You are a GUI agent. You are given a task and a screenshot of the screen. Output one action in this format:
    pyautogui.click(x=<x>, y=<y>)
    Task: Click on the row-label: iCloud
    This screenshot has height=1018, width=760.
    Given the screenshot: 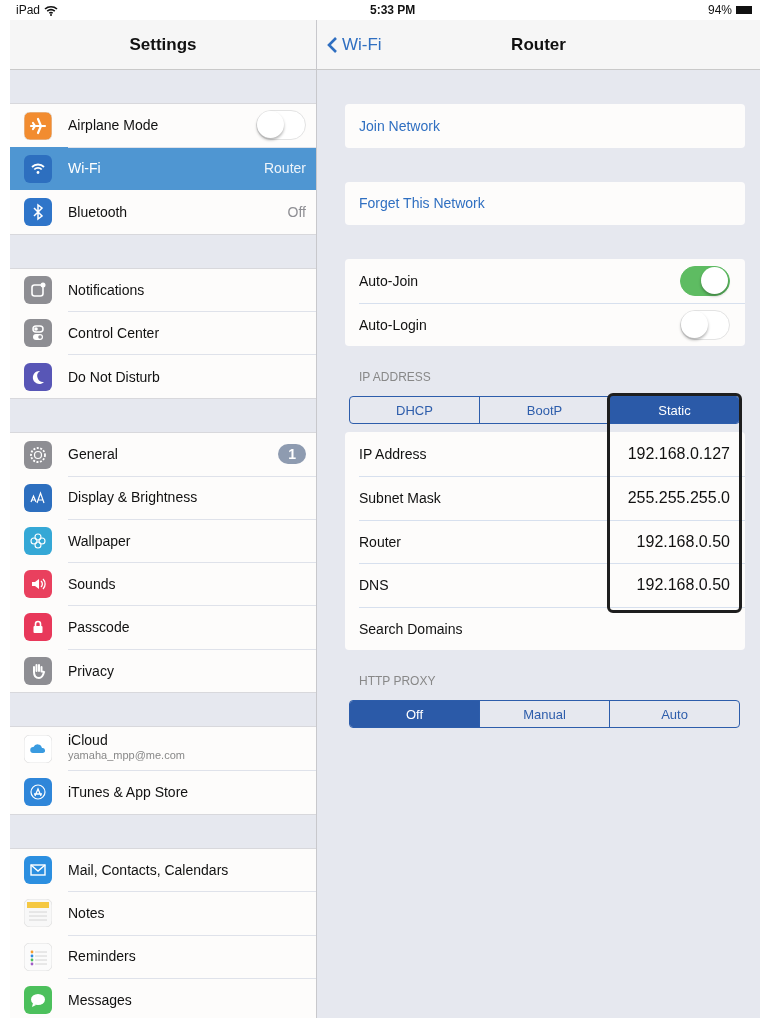 What is the action you would take?
    pyautogui.click(x=88, y=741)
    